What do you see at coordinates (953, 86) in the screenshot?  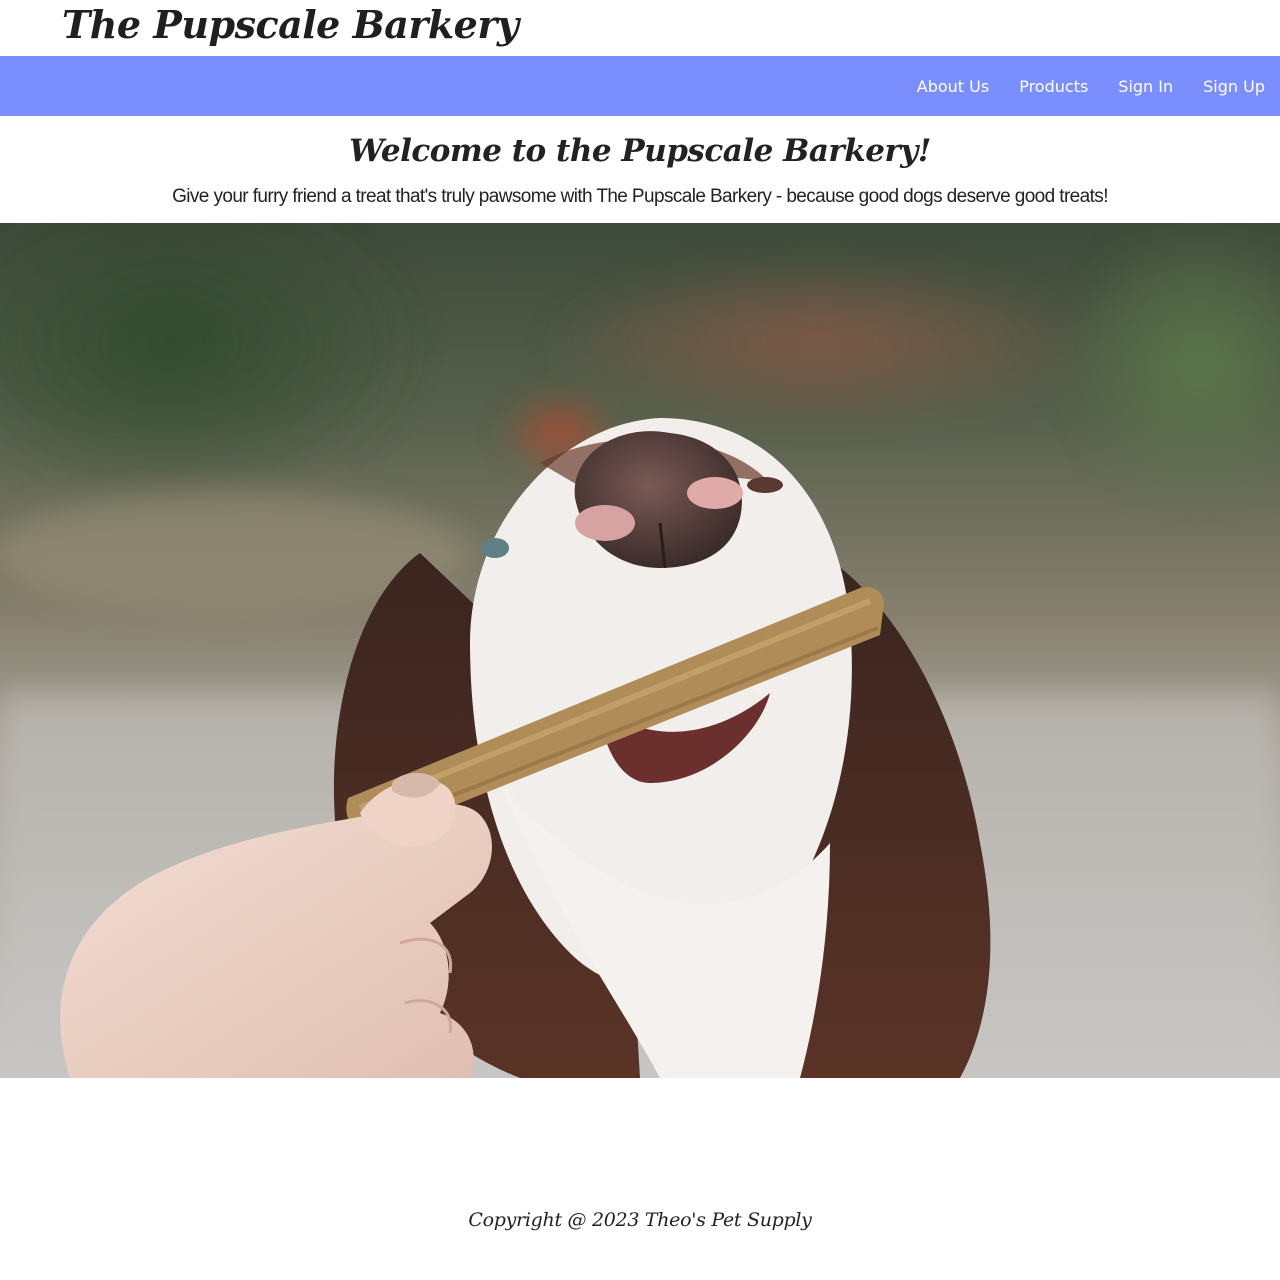 I see `nav-link-about-us: About Us` at bounding box center [953, 86].